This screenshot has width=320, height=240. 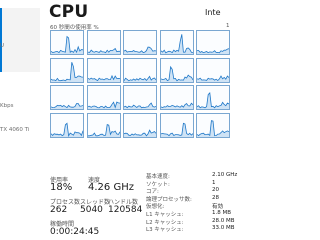 I want to click on sidebar-selected-item-bg, so click(x=20, y=40).